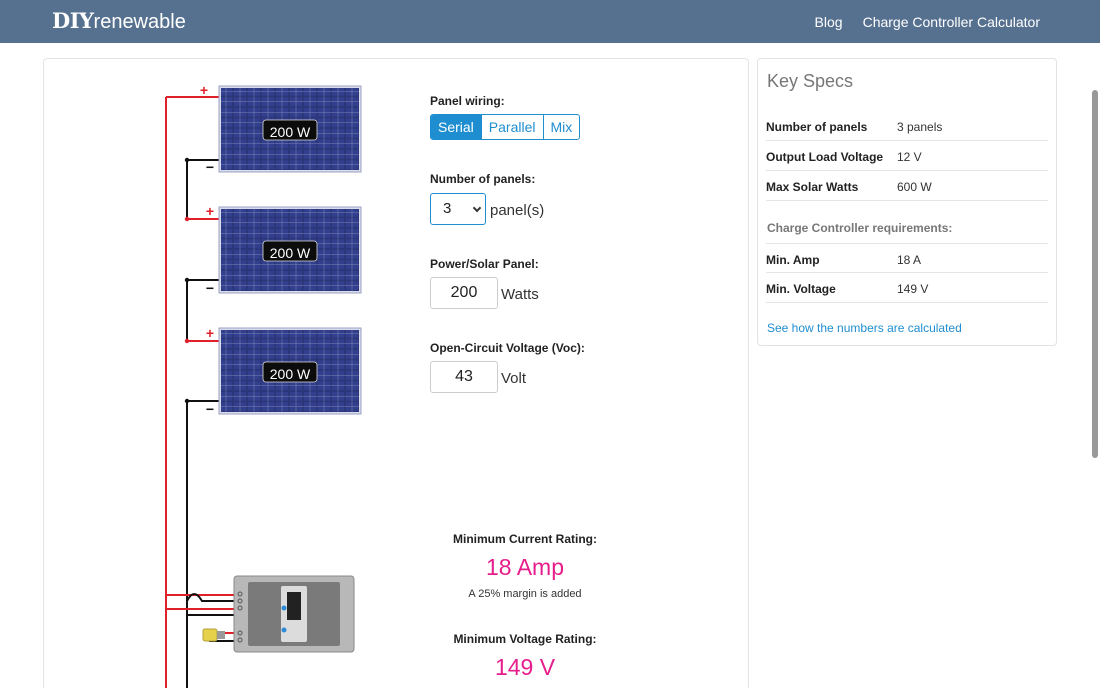  Describe the element at coordinates (514, 378) in the screenshot. I see `voc-unit: Volt` at that location.